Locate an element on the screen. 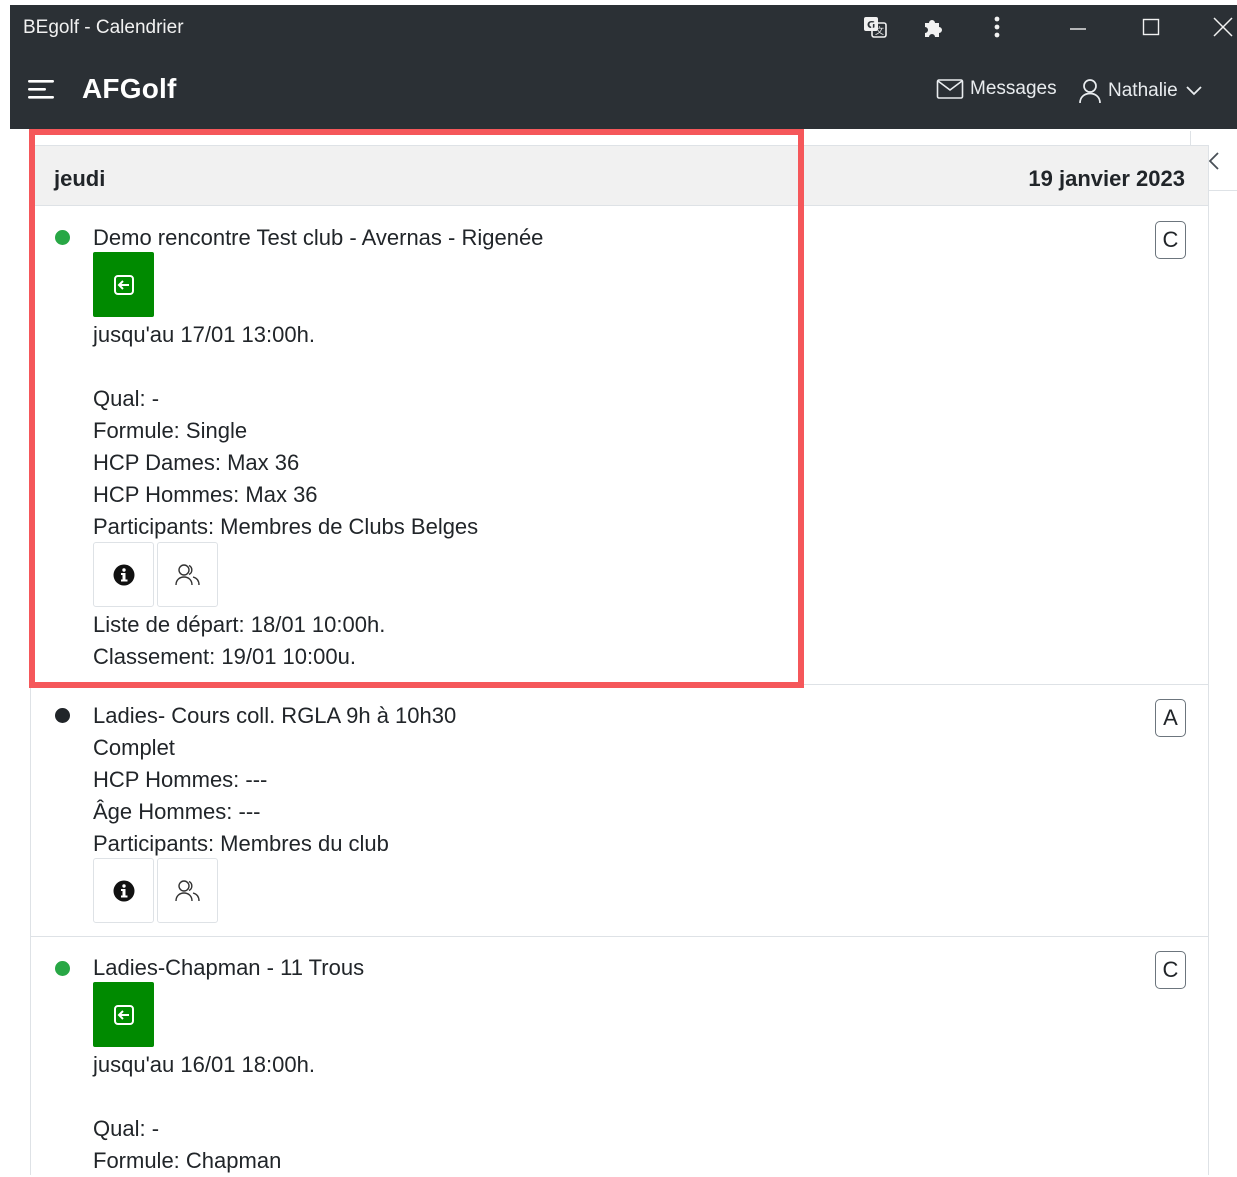 The height and width of the screenshot is (1177, 1237). user-menu: Nathalie is located at coordinates (1140, 91).